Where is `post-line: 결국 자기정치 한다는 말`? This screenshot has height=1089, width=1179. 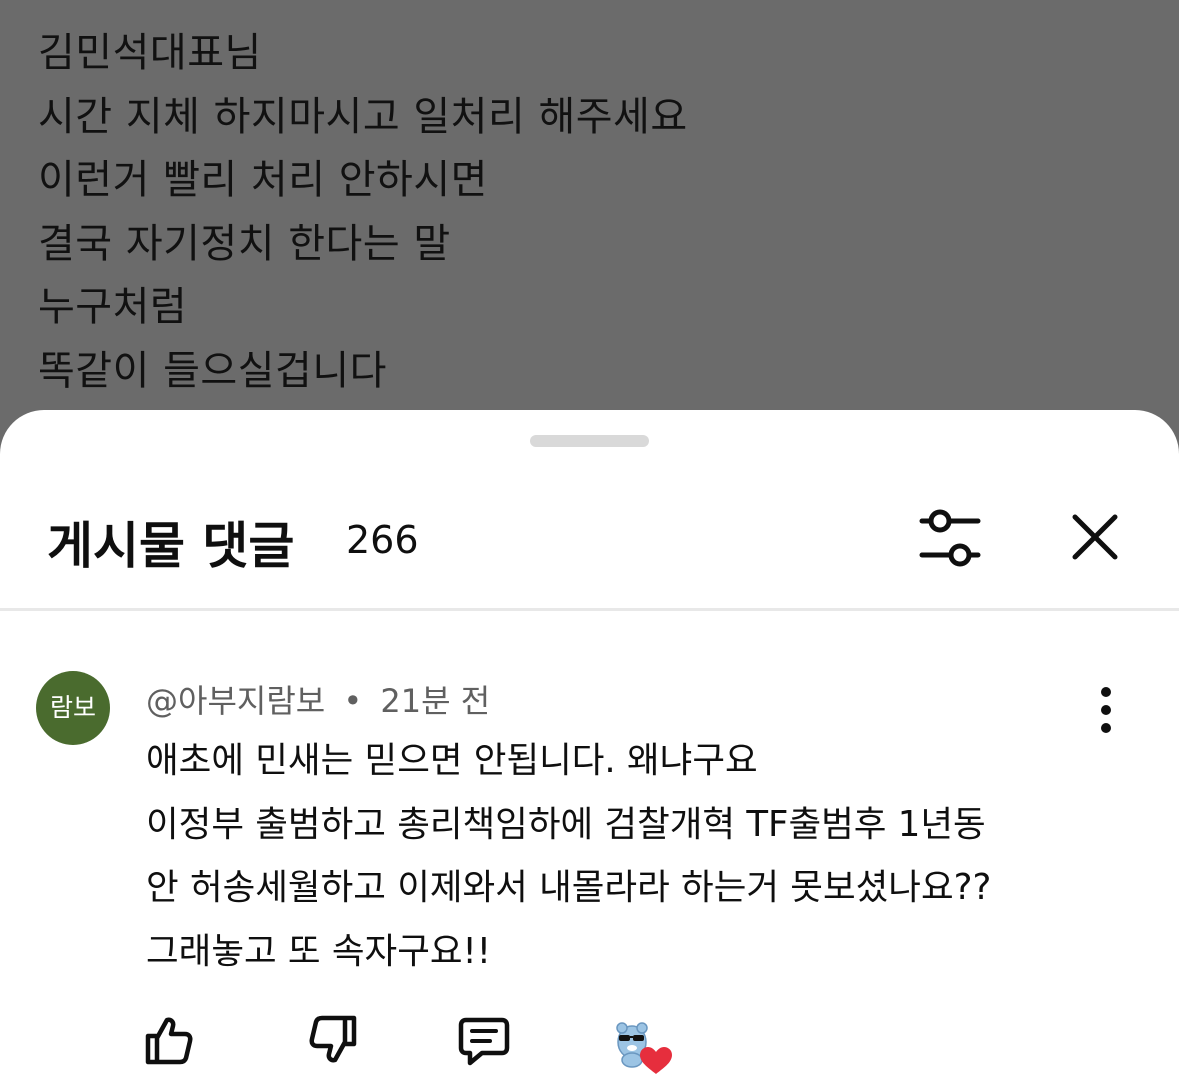
post-line: 결국 자기정치 한다는 말 is located at coordinates (244, 243).